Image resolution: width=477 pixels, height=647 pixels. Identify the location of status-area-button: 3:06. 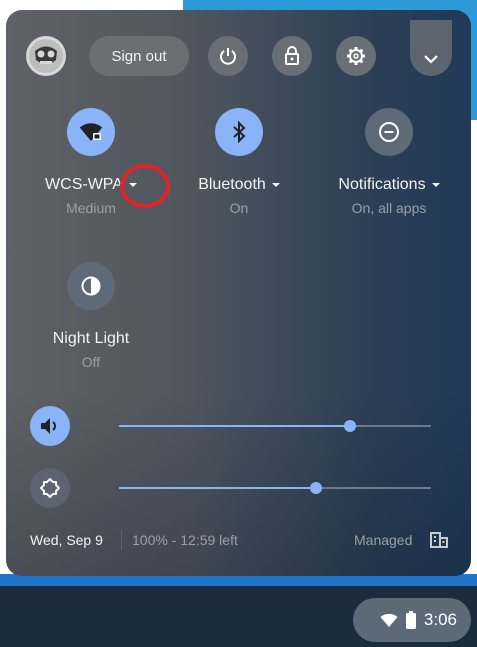
(412, 620).